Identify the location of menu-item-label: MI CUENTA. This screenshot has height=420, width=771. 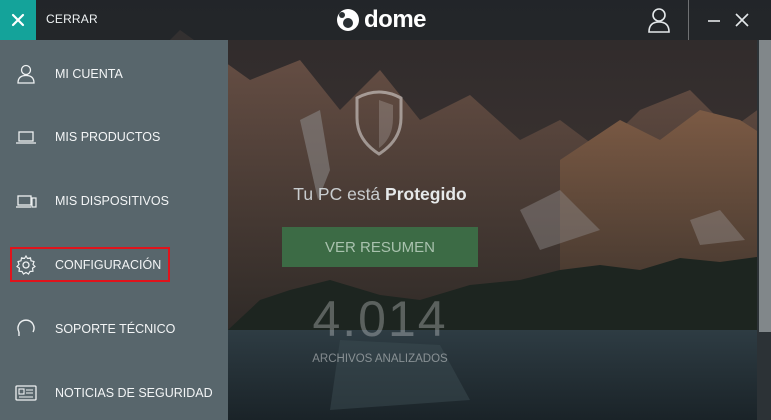
(89, 74).